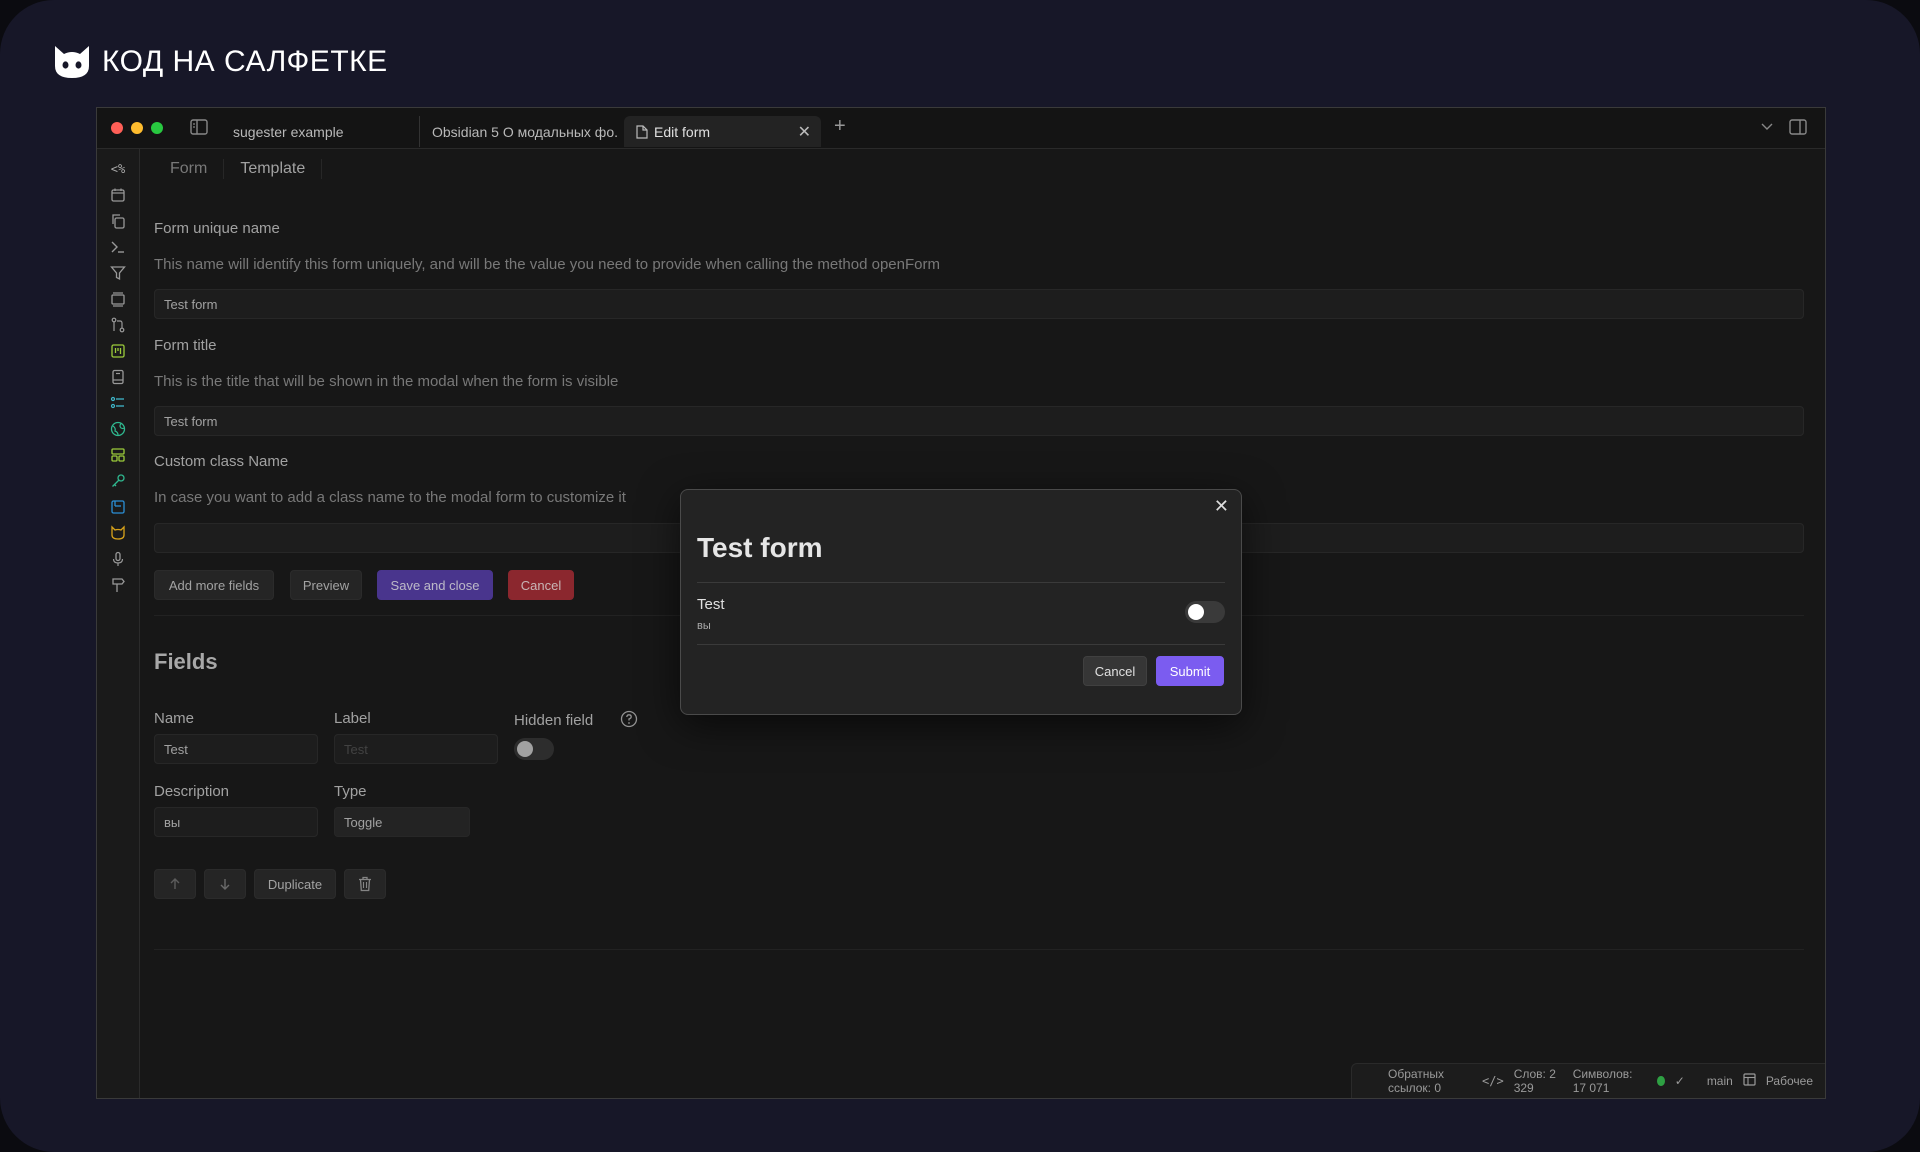  Describe the element at coordinates (804, 132) in the screenshot. I see `close-tab-icon: ✕` at that location.